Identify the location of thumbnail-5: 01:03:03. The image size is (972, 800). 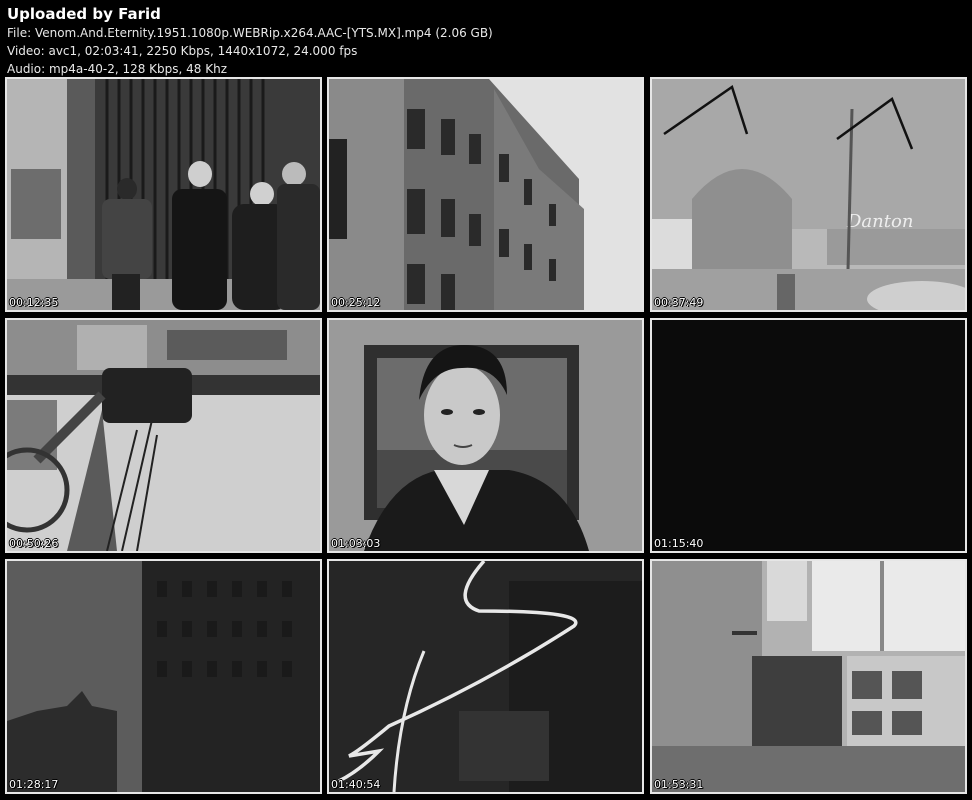
(485, 435).